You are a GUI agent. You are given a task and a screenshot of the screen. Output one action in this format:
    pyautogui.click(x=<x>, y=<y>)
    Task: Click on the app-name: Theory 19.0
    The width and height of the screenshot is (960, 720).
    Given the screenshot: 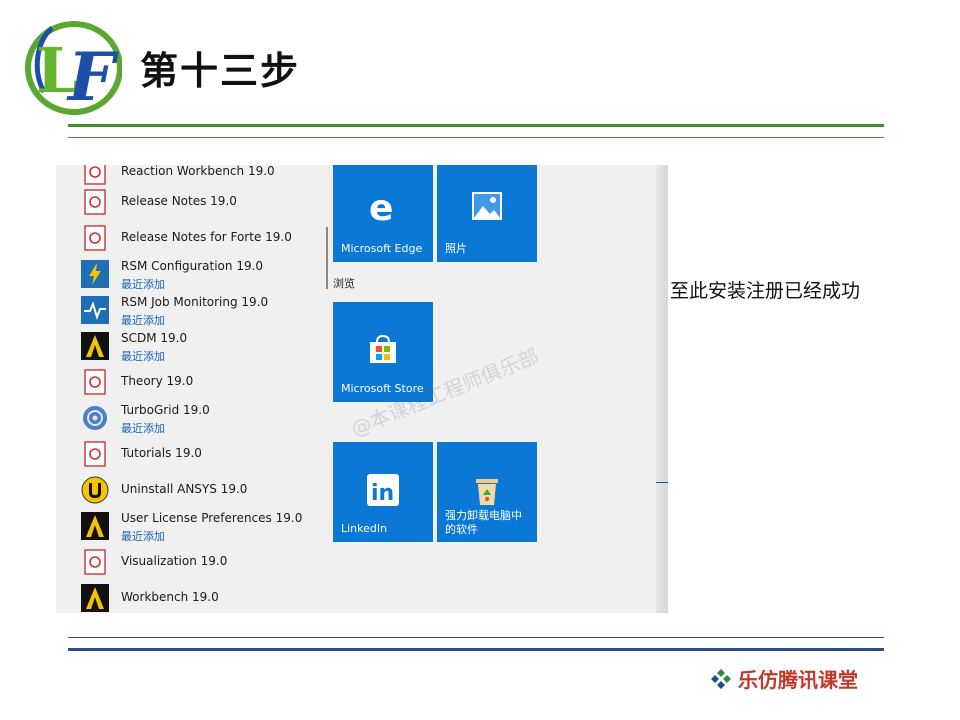 What is the action you would take?
    pyautogui.click(x=157, y=381)
    